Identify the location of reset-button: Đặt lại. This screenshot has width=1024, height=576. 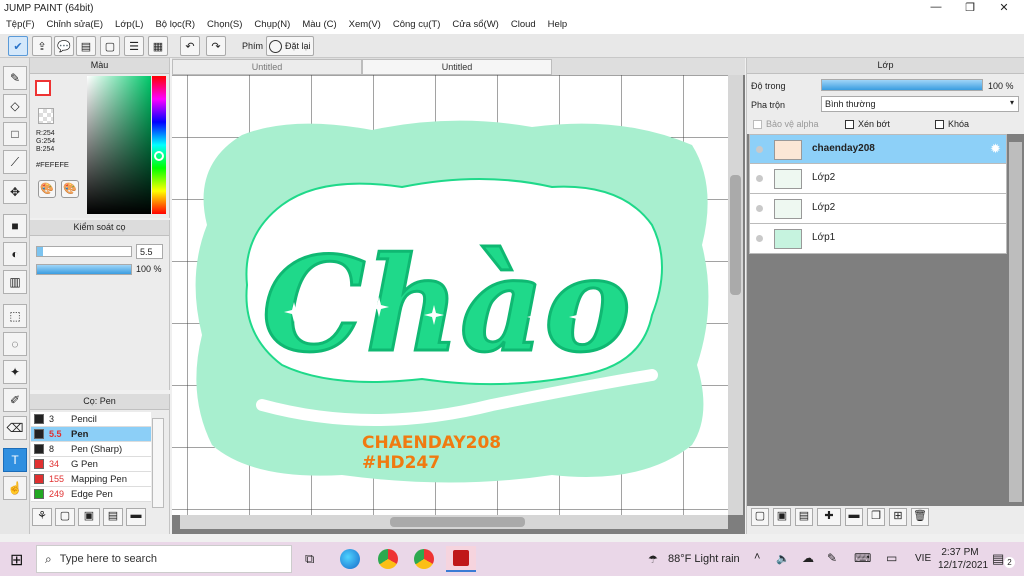
(290, 46).